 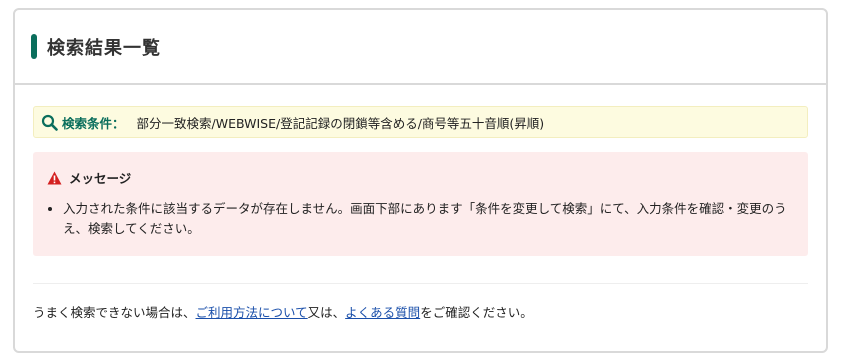 What do you see at coordinates (326, 312) in the screenshot?
I see `help-middle: 又は、` at bounding box center [326, 312].